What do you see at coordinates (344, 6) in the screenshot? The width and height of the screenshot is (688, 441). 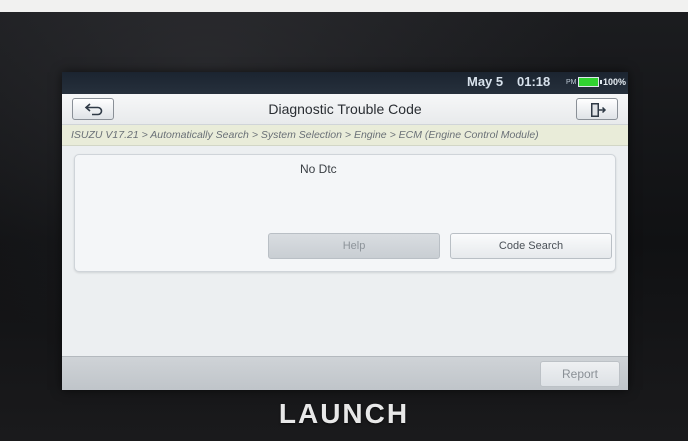 I see `background-wall` at bounding box center [344, 6].